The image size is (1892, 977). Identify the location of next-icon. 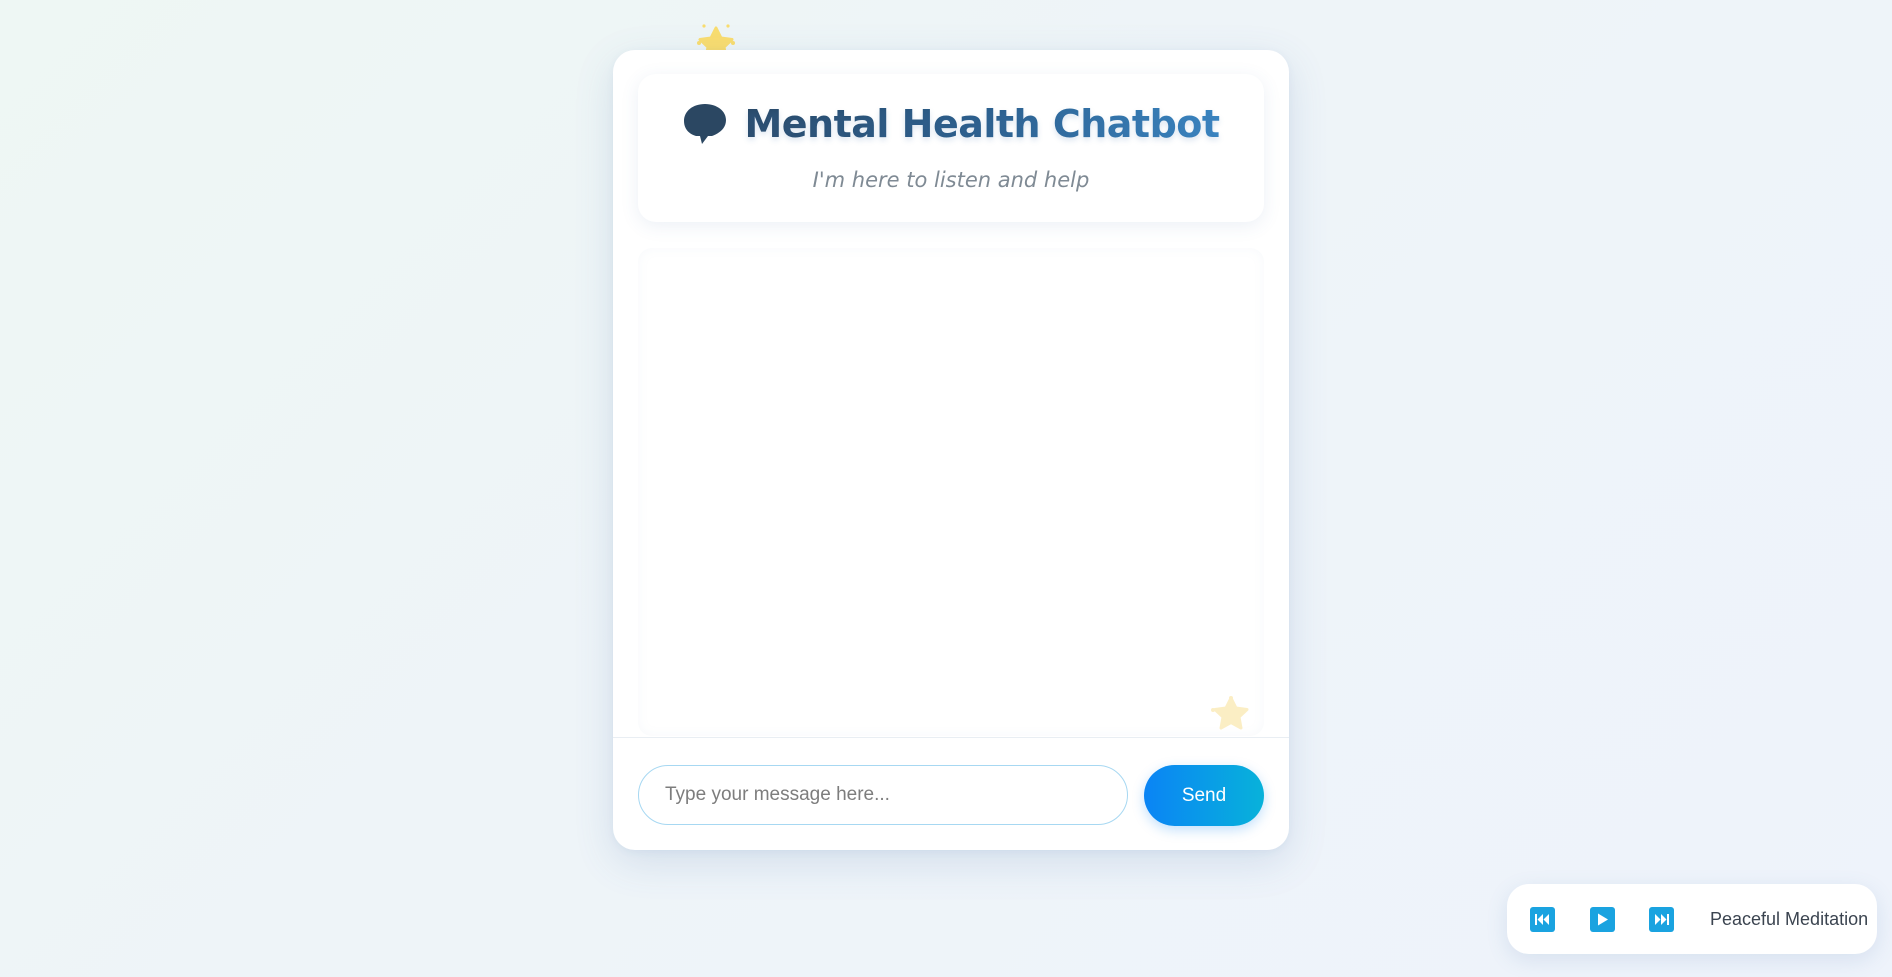
(1662, 919).